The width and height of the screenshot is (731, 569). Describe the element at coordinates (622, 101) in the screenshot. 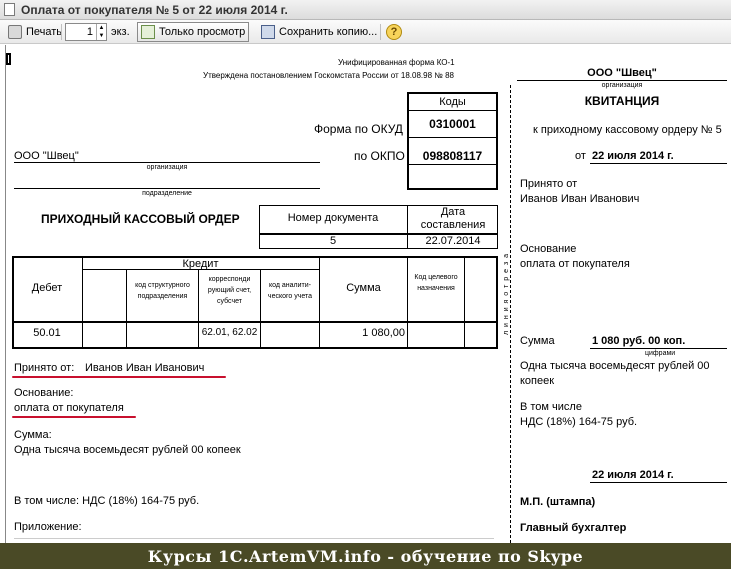

I see `receipt-title: КВИТАНЦИЯ` at that location.